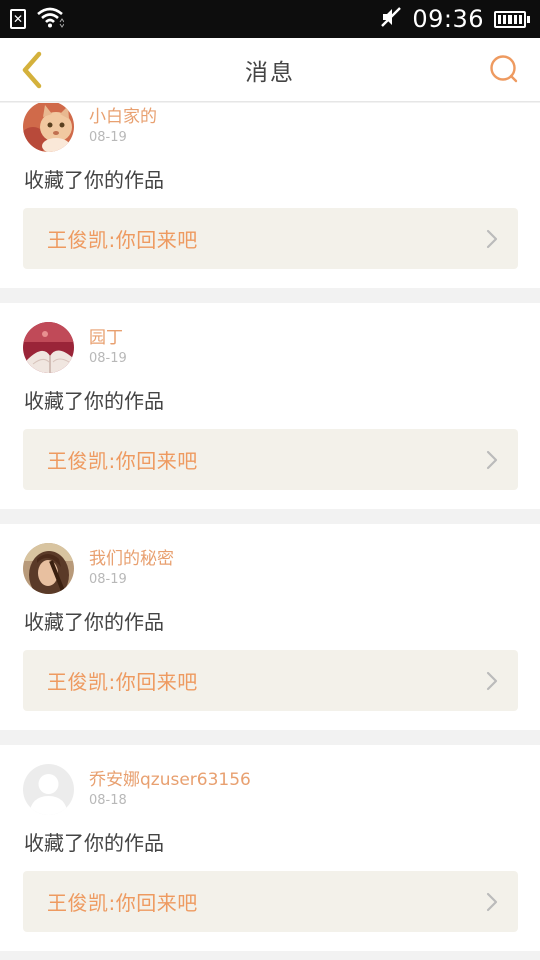 This screenshot has width=540, height=960. Describe the element at coordinates (18, 19) in the screenshot. I see `sim-card-icon: ✕` at that location.